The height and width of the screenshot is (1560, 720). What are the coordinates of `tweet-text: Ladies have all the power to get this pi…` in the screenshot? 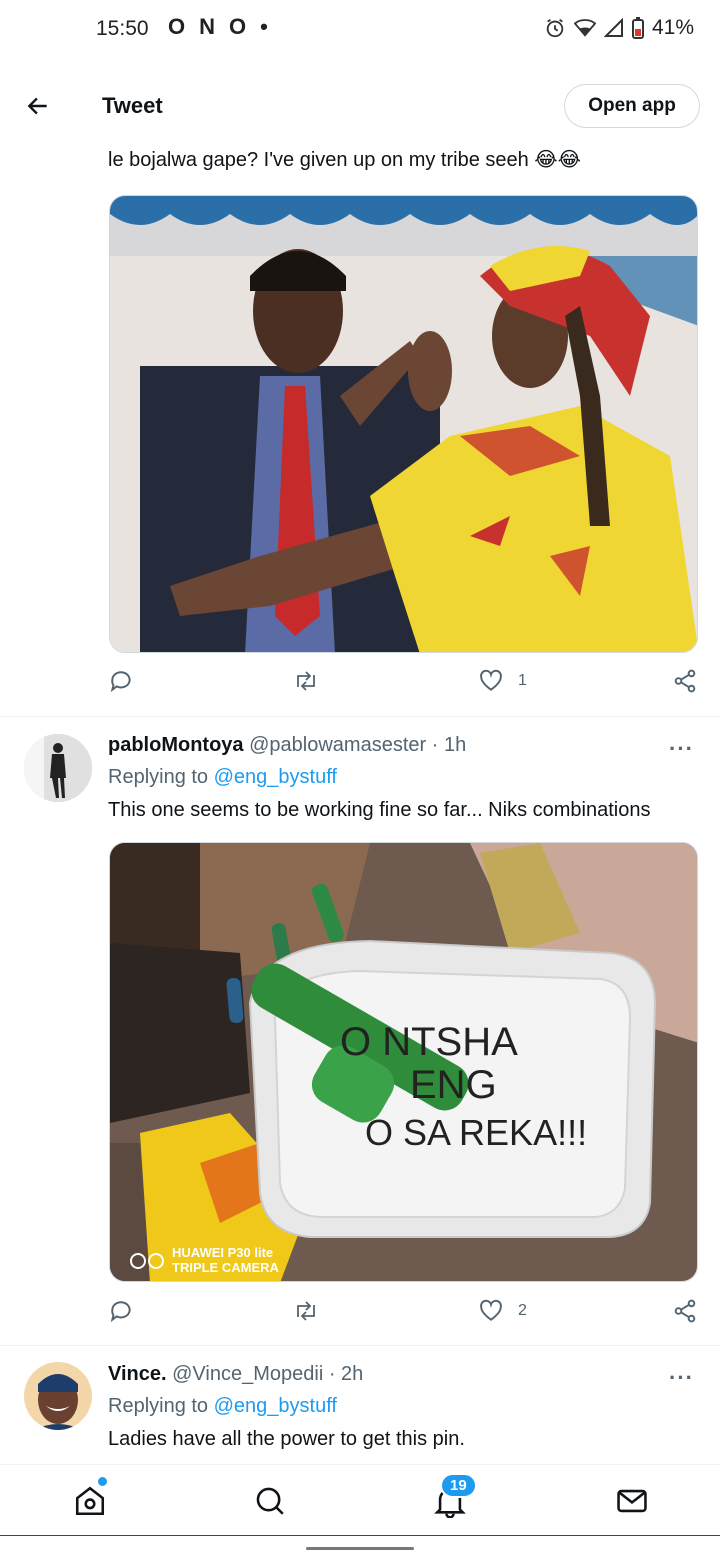 It's located at (286, 1439).